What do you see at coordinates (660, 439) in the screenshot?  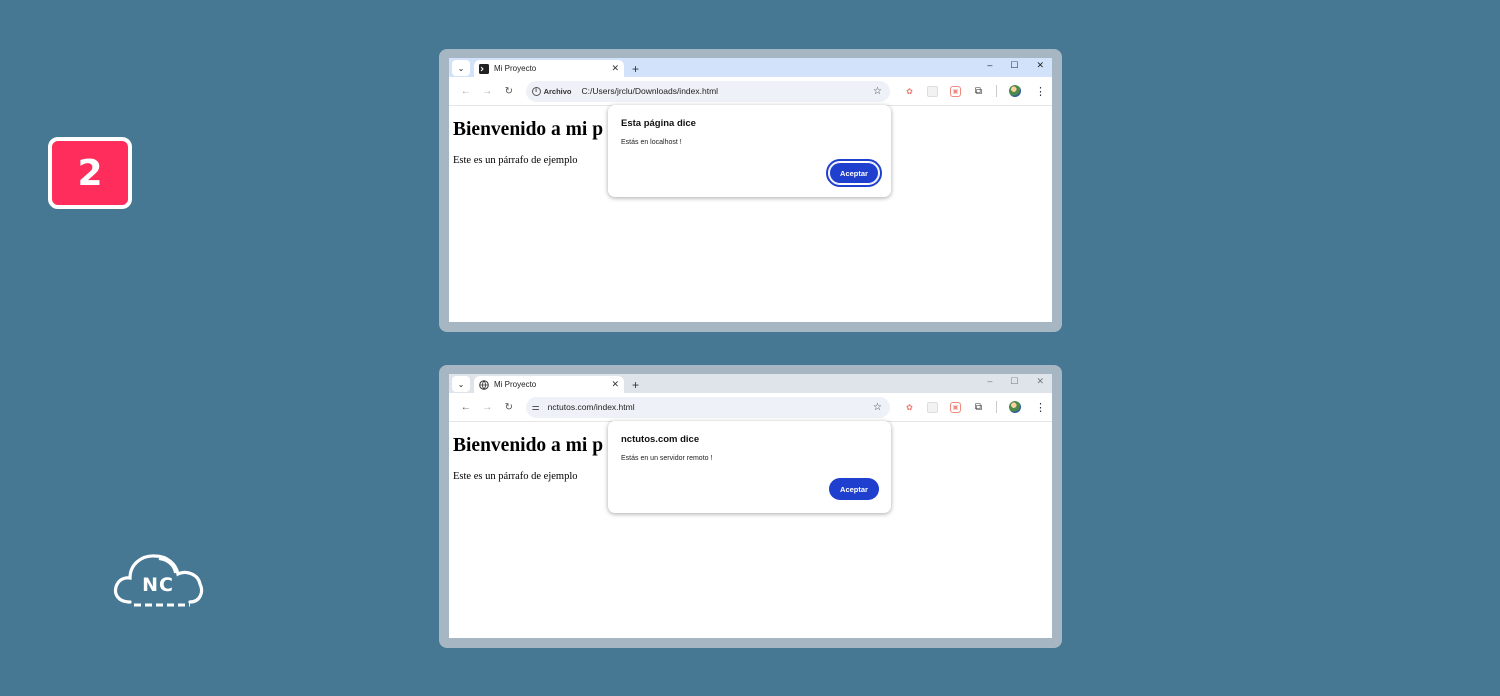 I see `dialog-title: nctutos.com dice` at bounding box center [660, 439].